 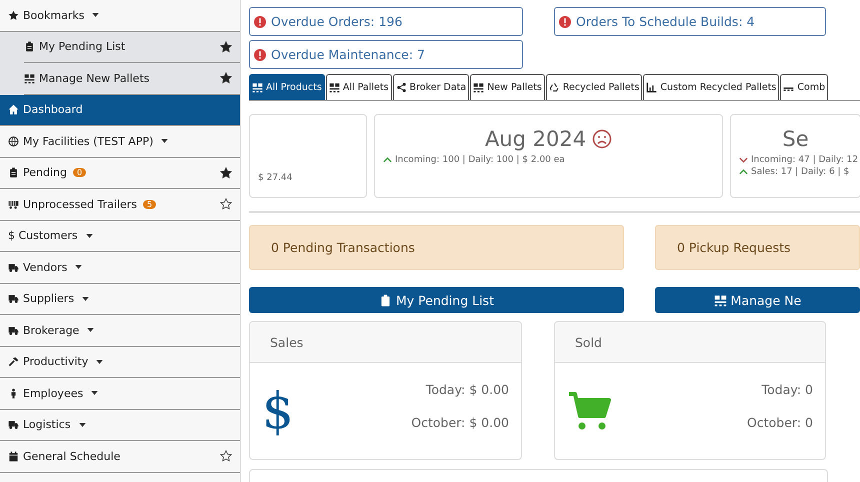 I want to click on sidebar-item: Logistics, so click(x=120, y=425).